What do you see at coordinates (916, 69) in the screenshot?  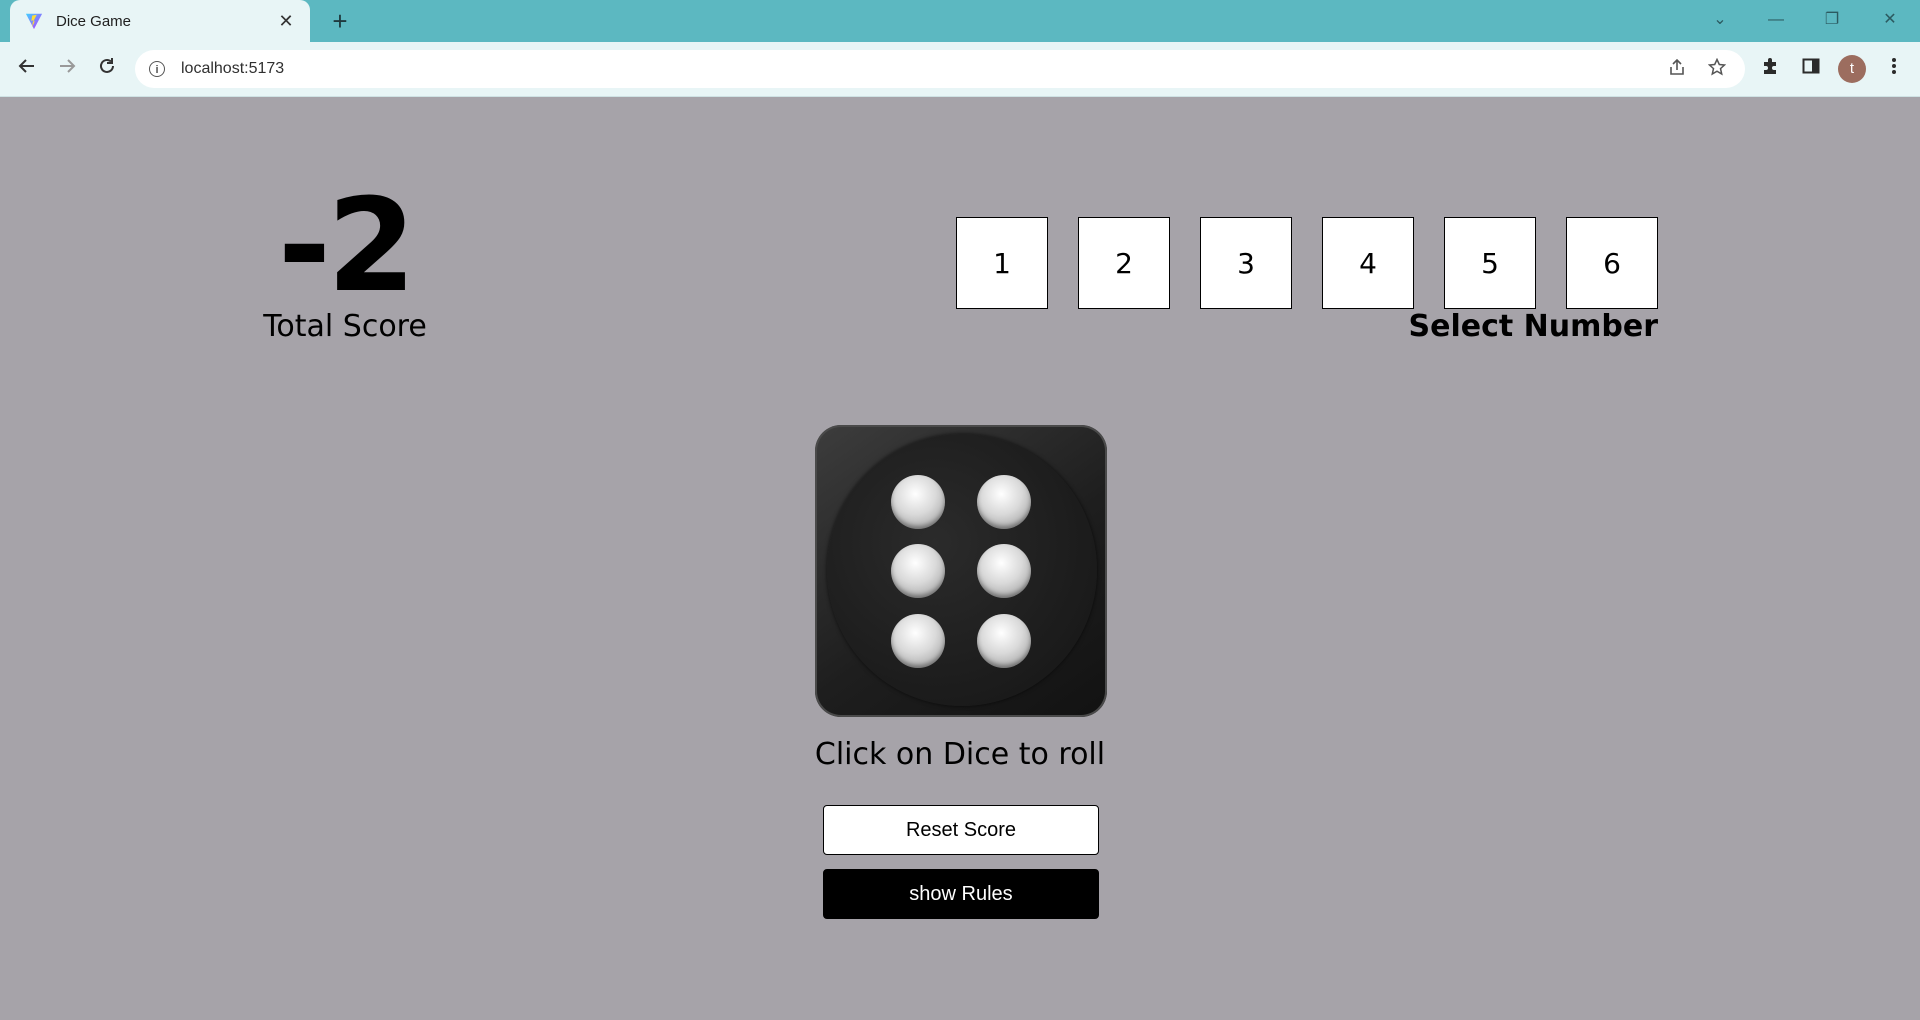 I see `address-url: localhost:5173` at bounding box center [916, 69].